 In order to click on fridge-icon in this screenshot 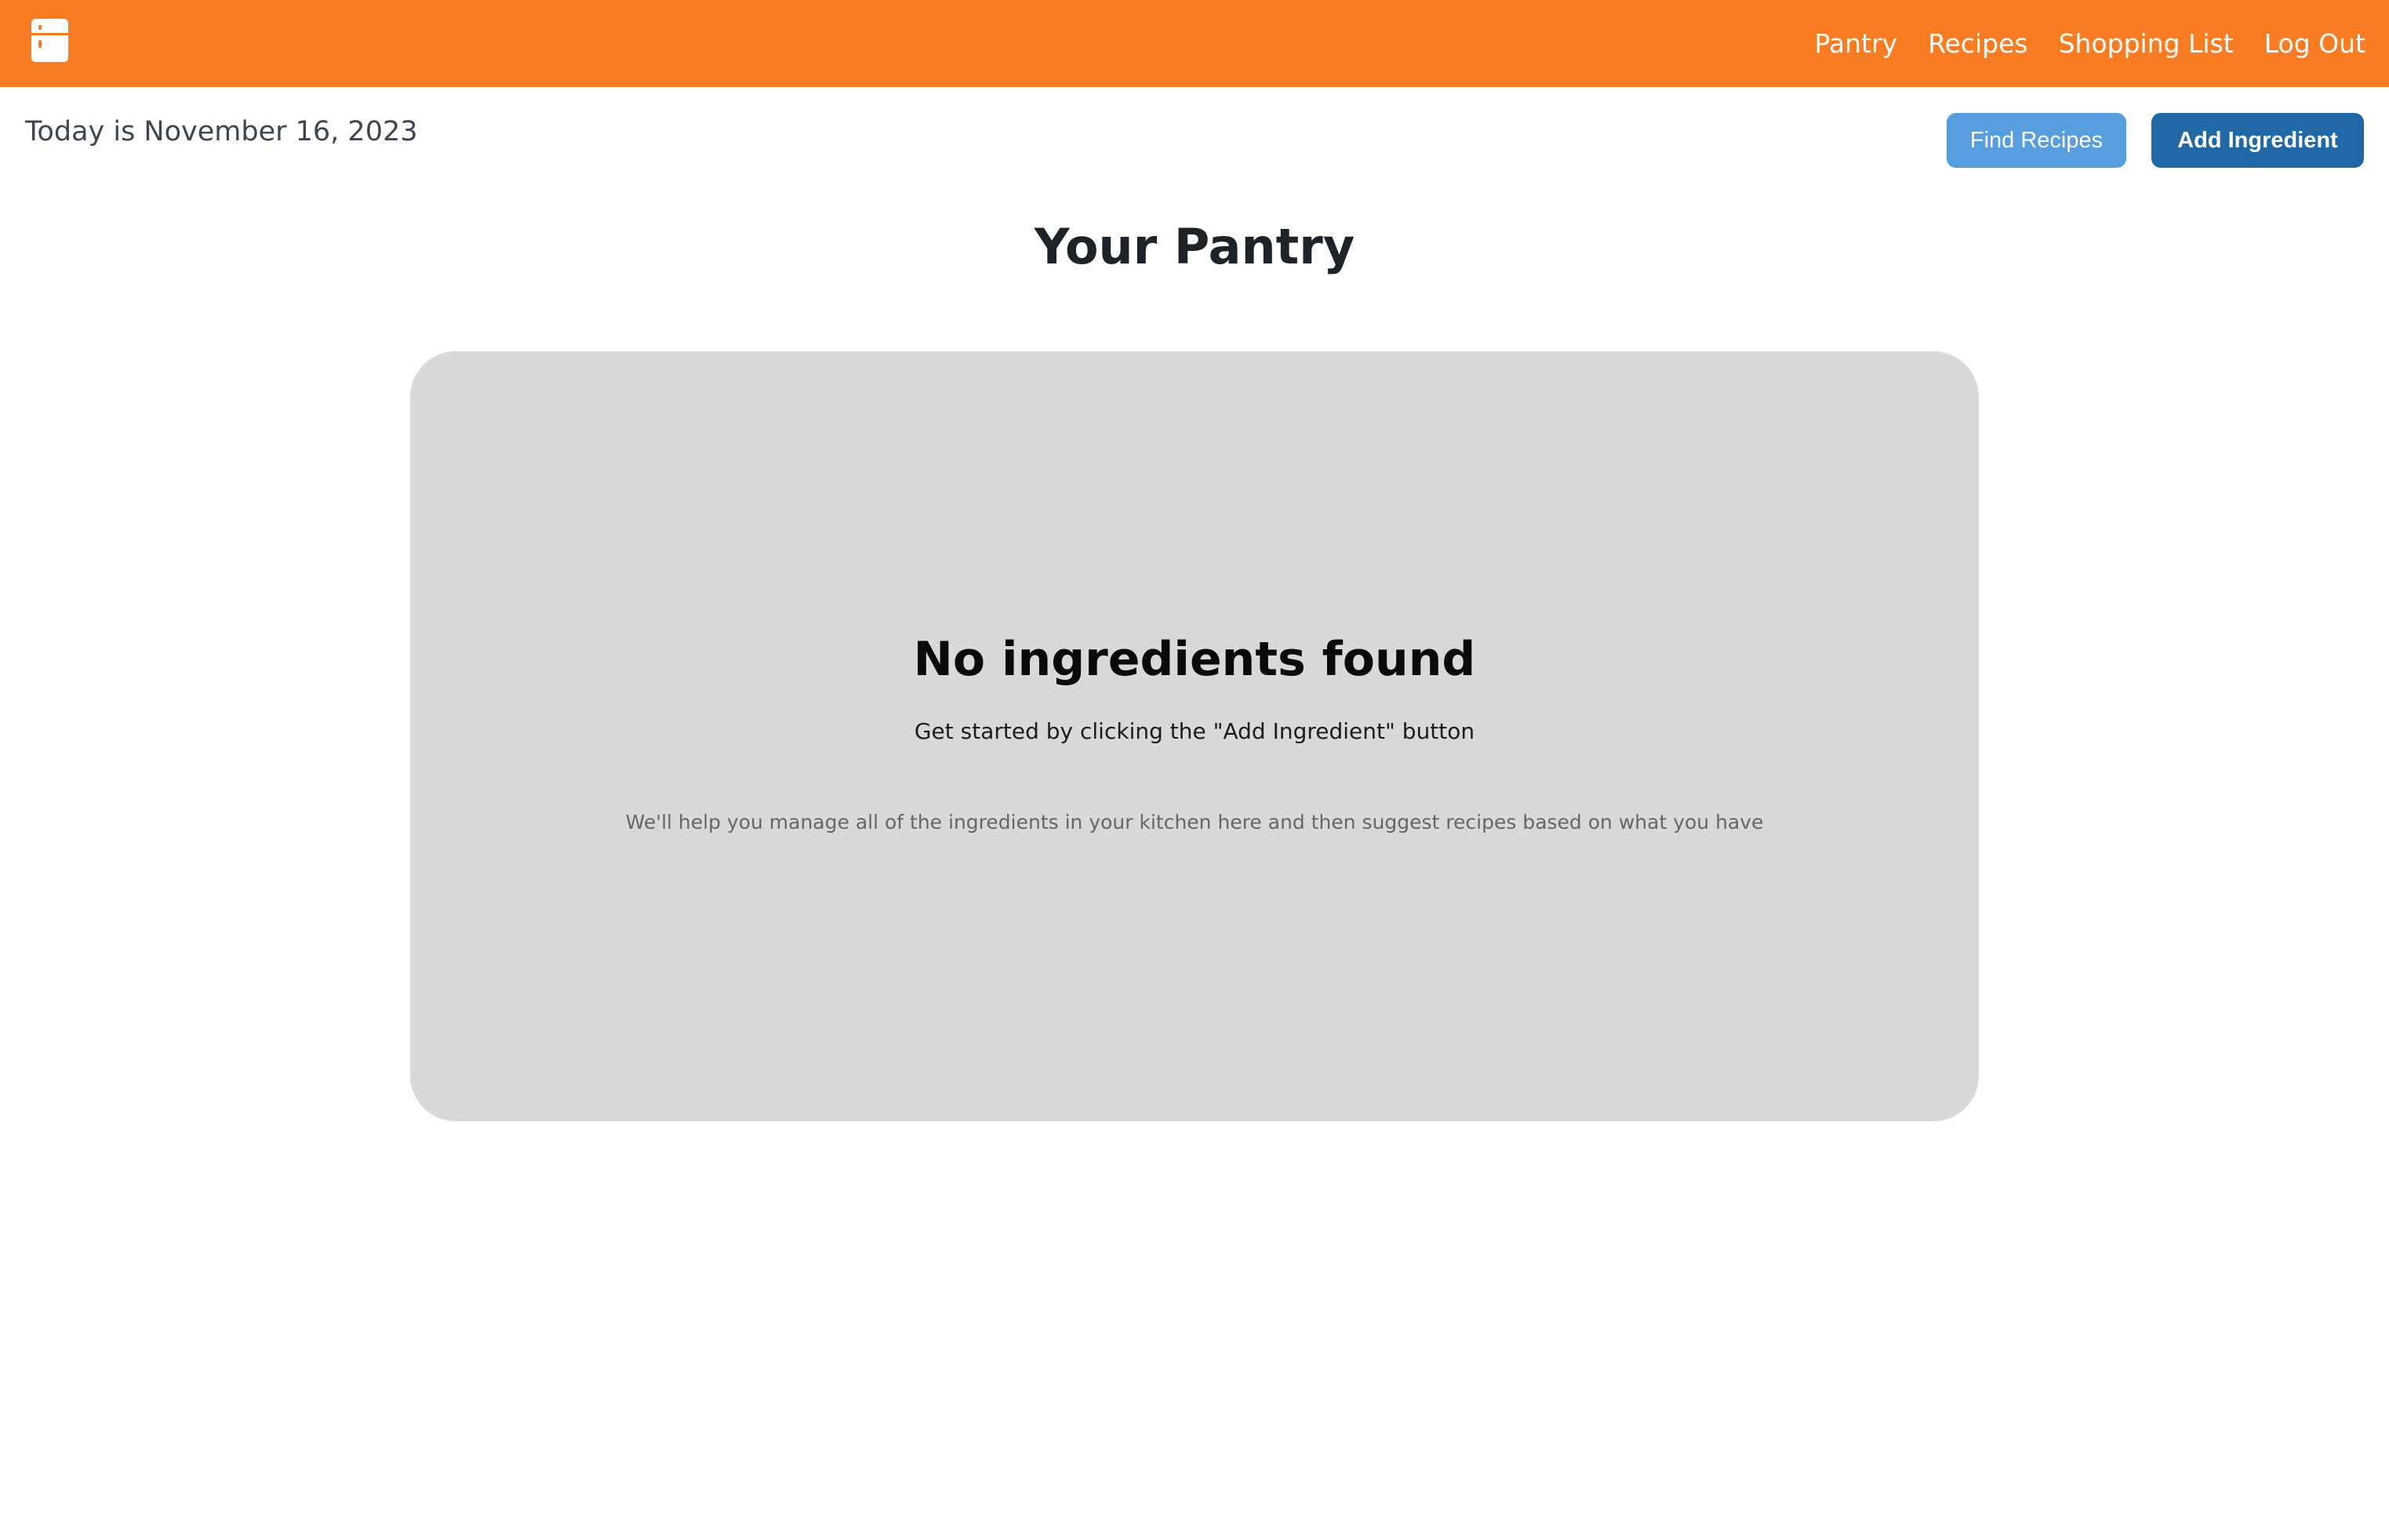, I will do `click(49, 40)`.